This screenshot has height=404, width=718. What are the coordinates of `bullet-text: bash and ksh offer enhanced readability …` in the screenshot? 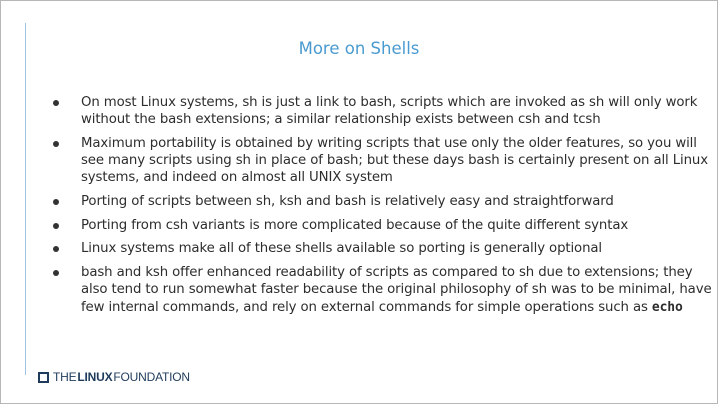 It's located at (396, 290).